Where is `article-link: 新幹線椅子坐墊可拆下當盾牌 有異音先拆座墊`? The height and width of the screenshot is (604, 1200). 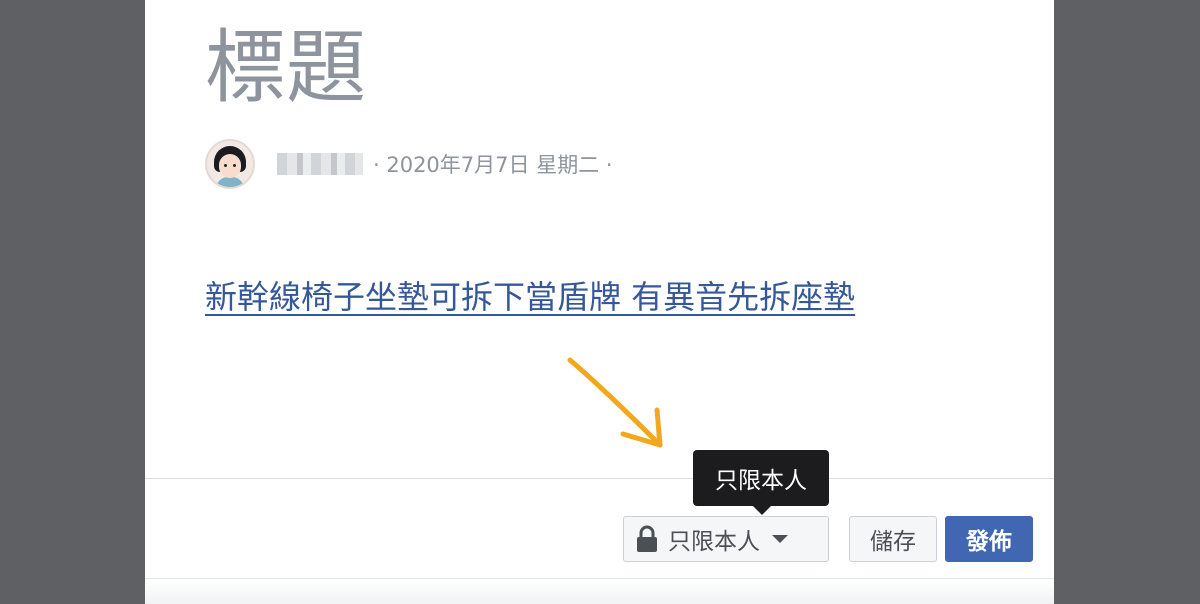
article-link: 新幹線椅子坐墊可拆下當盾牌 有異音先拆座墊 is located at coordinates (530, 295).